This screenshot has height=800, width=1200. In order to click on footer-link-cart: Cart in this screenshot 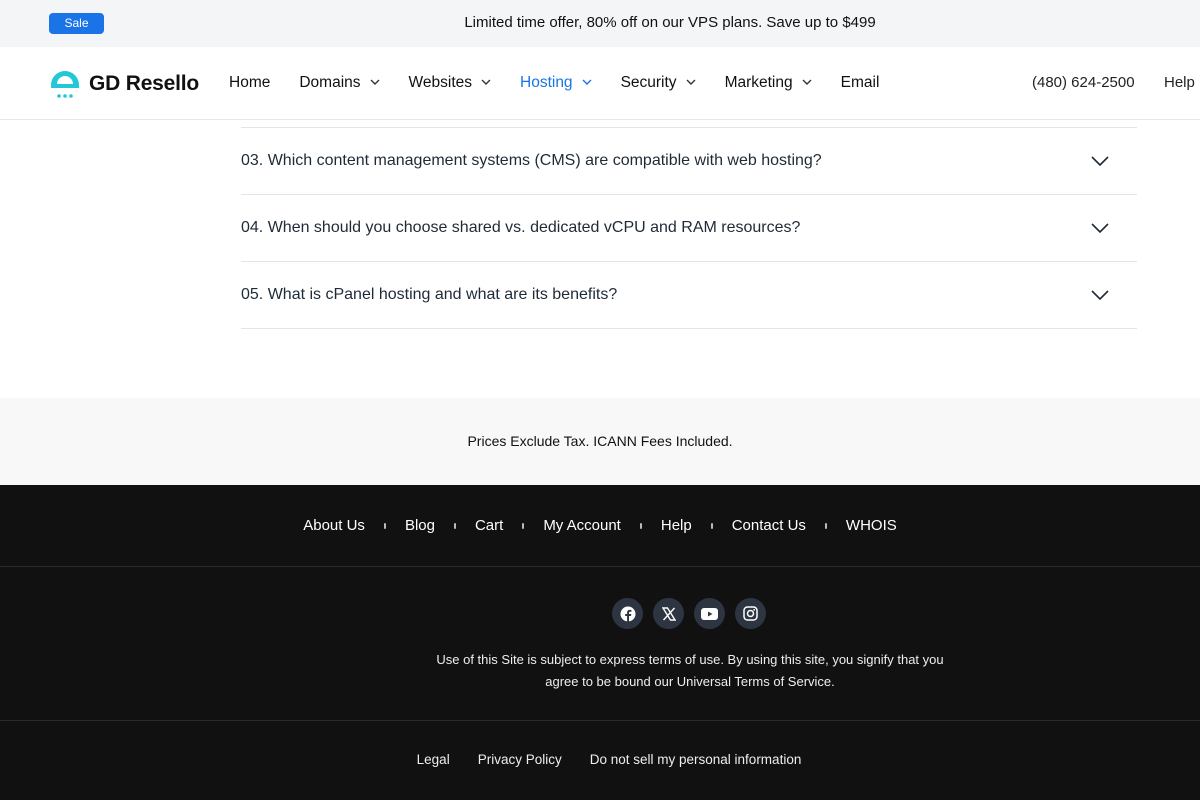, I will do `click(489, 525)`.